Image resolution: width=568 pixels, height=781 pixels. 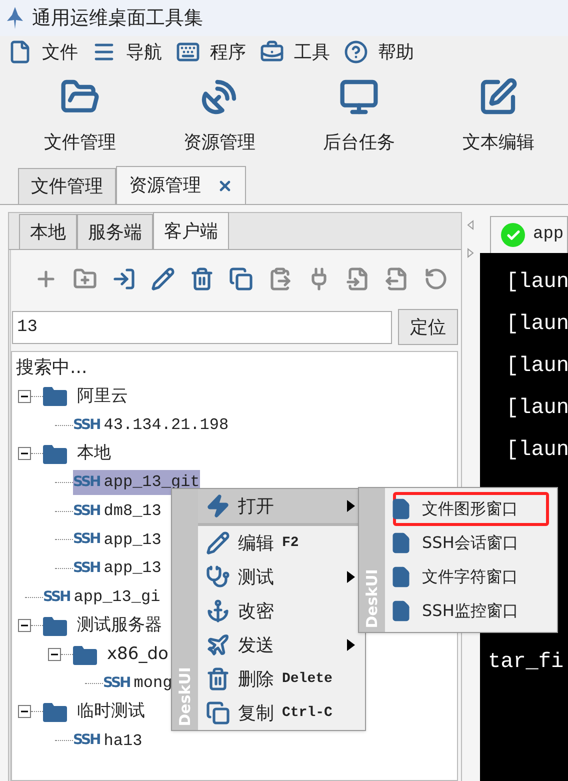 I want to click on search-field: 13, so click(x=202, y=327).